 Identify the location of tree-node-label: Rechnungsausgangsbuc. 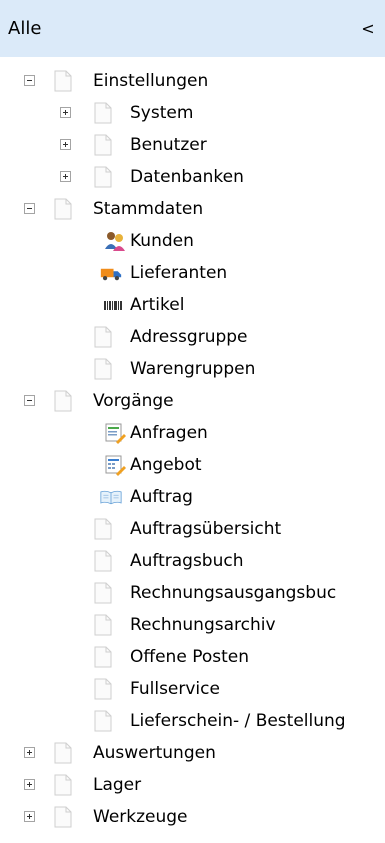
(233, 593).